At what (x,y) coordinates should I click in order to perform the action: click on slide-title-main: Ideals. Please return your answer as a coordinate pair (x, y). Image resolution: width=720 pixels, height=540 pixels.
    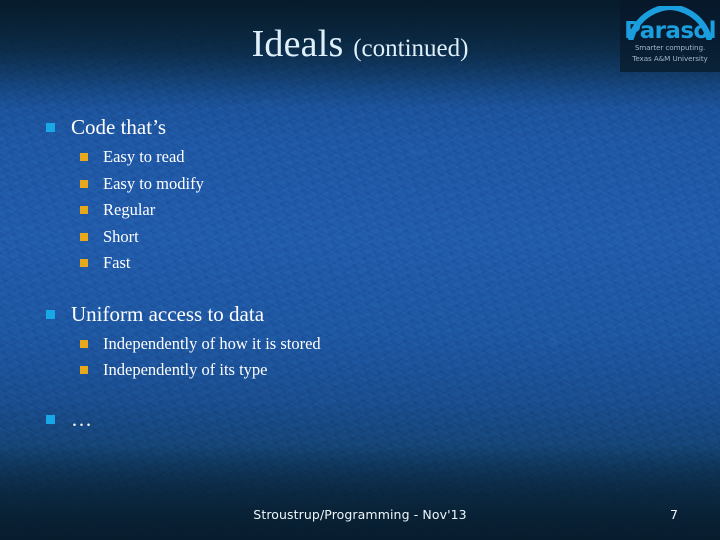
    Looking at the image, I should click on (302, 44).